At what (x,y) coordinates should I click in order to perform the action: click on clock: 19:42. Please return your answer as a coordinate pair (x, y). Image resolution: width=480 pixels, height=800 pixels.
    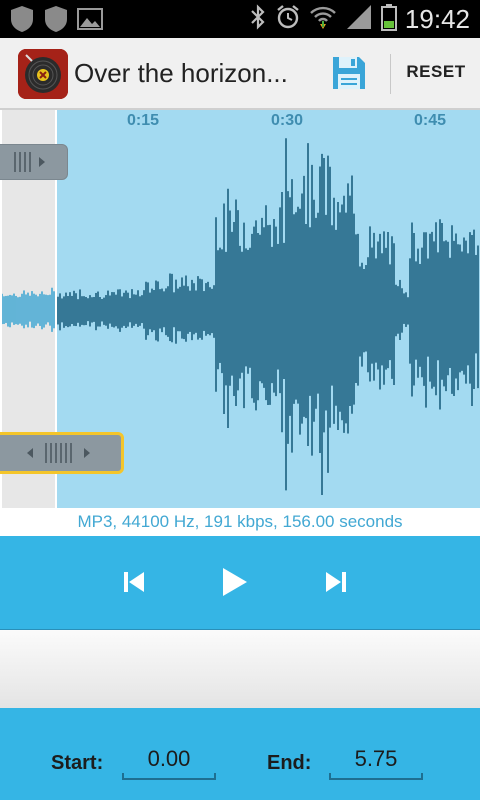
    Looking at the image, I should click on (437, 19).